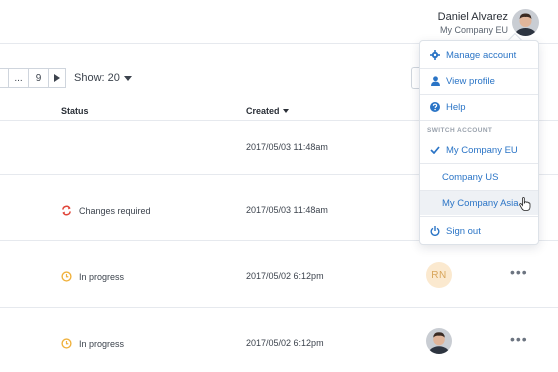  Describe the element at coordinates (460, 130) in the screenshot. I see `switch-account-heading: SWITCH ACCOUNT` at that location.